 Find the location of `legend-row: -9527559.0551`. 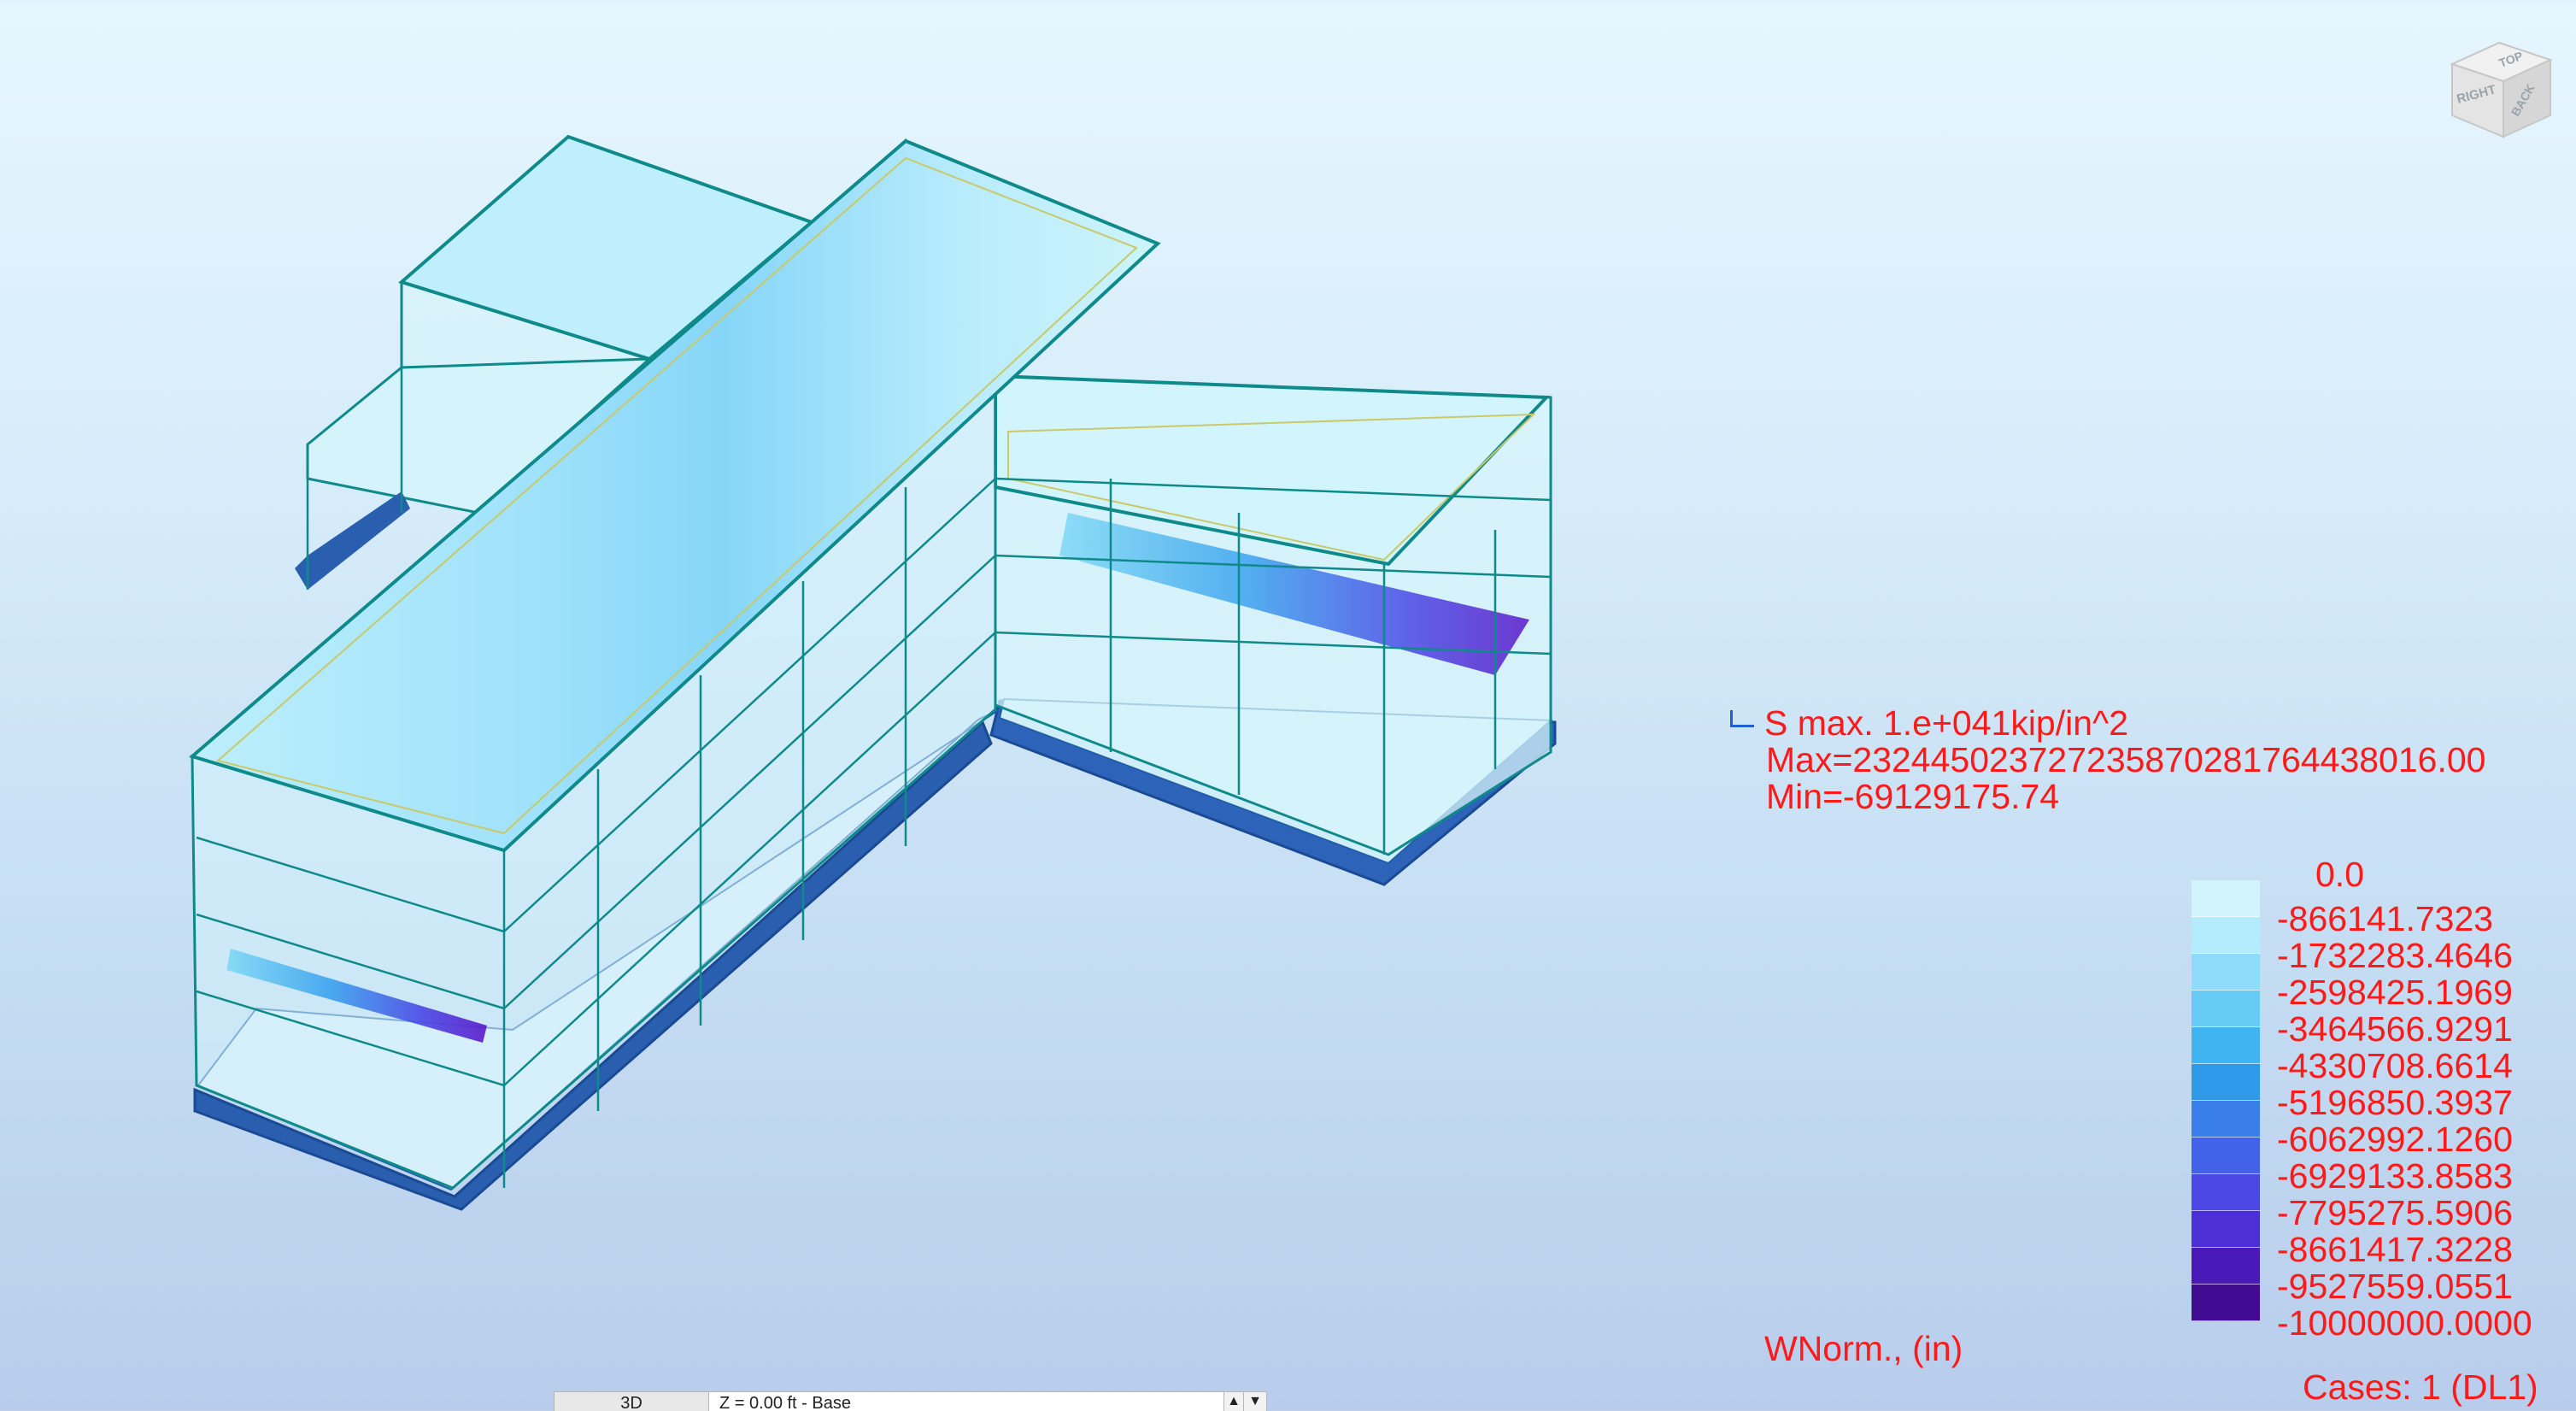

legend-row: -9527559.0551 is located at coordinates (2379, 1276).